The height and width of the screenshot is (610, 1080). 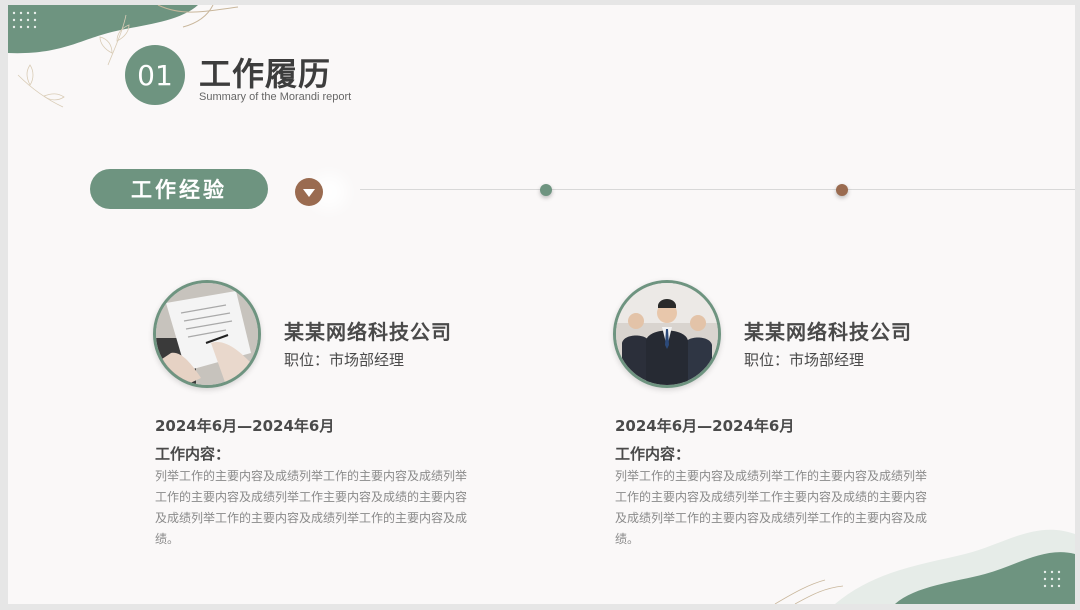 I want to click on section-number-badge: 01, so click(x=155, y=75).